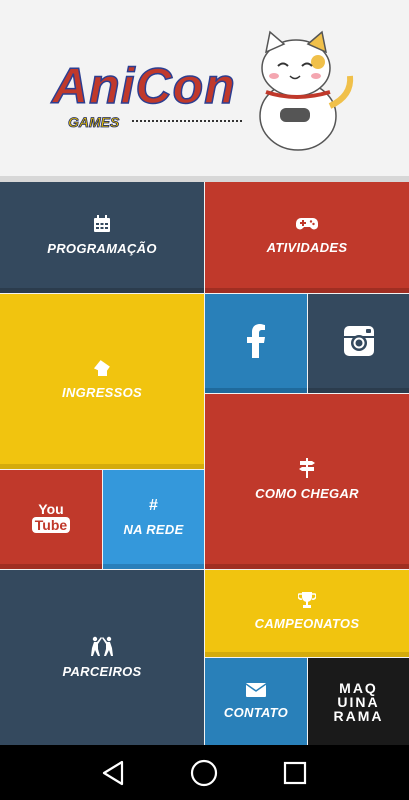 This screenshot has width=409, height=800. I want to click on anicon-logo: AniCon GAMES, so click(201, 90).